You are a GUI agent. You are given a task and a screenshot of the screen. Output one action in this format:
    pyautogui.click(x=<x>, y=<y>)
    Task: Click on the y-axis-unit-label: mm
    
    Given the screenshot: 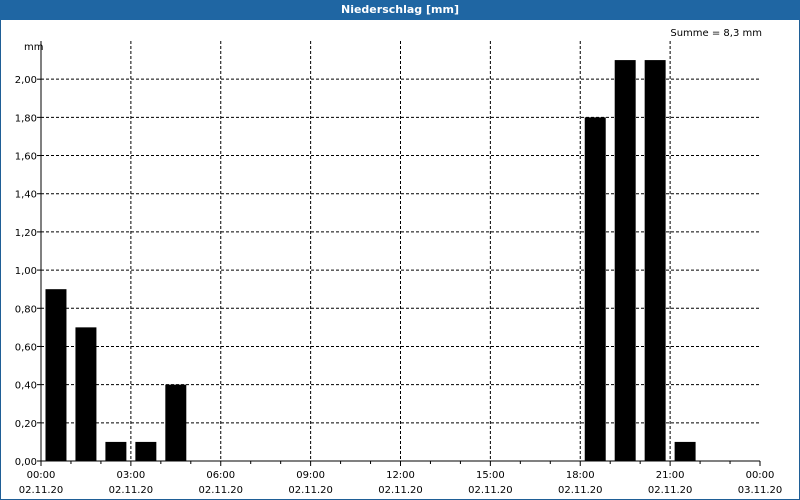 What is the action you would take?
    pyautogui.click(x=33, y=47)
    